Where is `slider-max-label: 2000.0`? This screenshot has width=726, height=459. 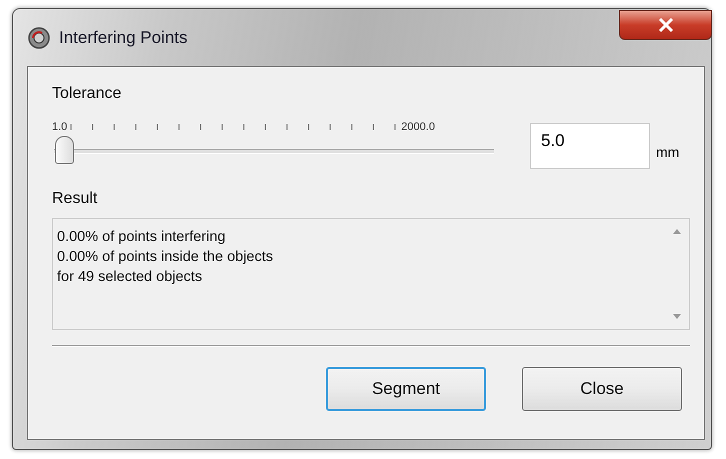 slider-max-label: 2000.0 is located at coordinates (418, 127).